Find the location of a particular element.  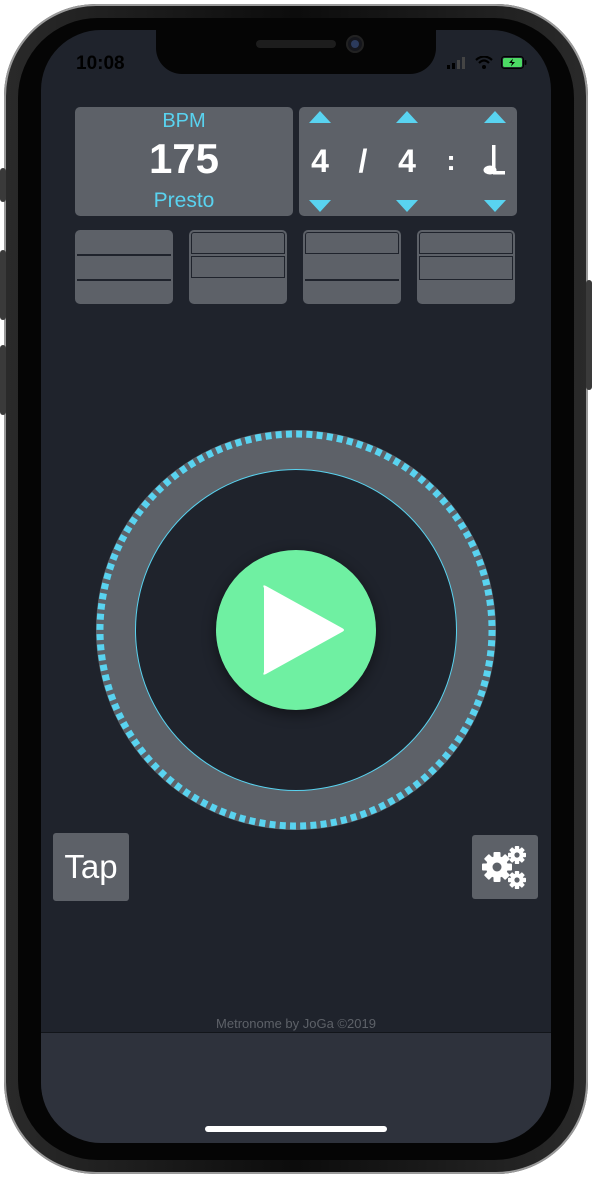

note-icon is located at coordinates (494, 160).